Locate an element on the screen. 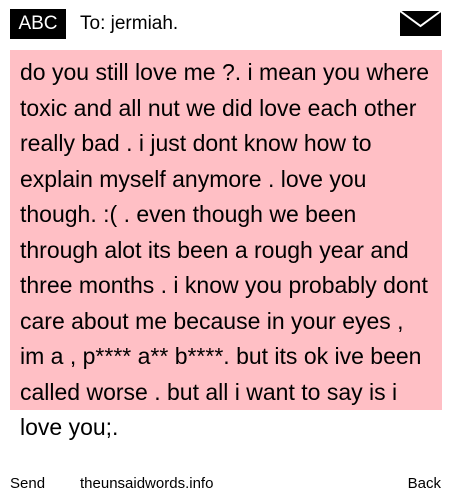  recipient-label: To: jermiah. is located at coordinates (129, 23).